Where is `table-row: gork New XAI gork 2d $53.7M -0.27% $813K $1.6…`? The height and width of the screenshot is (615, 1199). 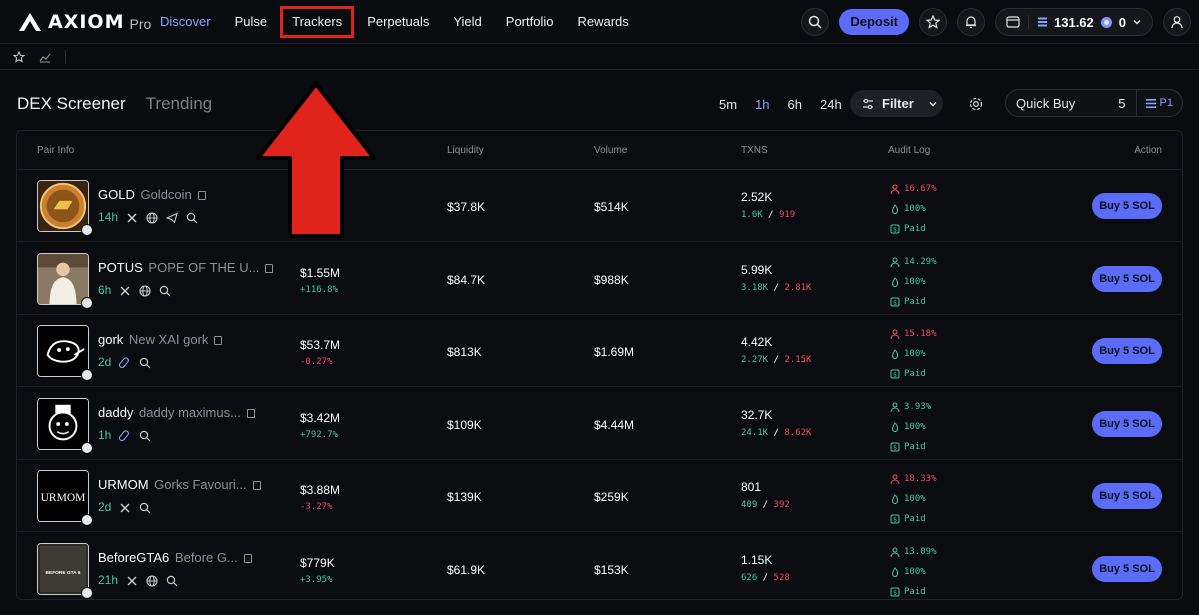 table-row: gork New XAI gork 2d $53.7M -0.27% $813K $1.6… is located at coordinates (599, 351).